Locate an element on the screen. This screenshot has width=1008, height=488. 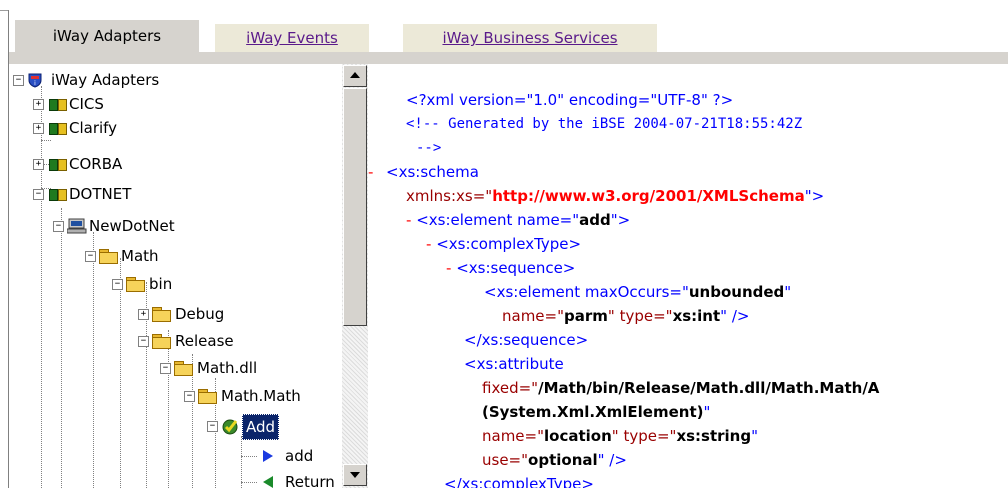
scrollbar-thumb is located at coordinates (355, 207).